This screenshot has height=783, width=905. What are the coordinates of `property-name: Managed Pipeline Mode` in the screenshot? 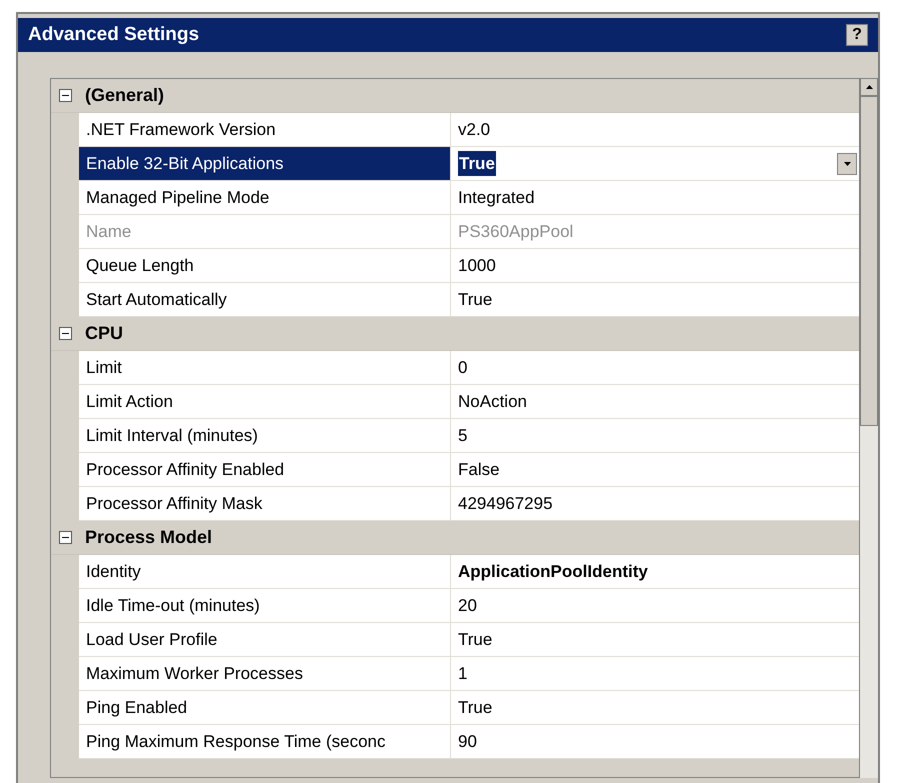 It's located at (265, 198).